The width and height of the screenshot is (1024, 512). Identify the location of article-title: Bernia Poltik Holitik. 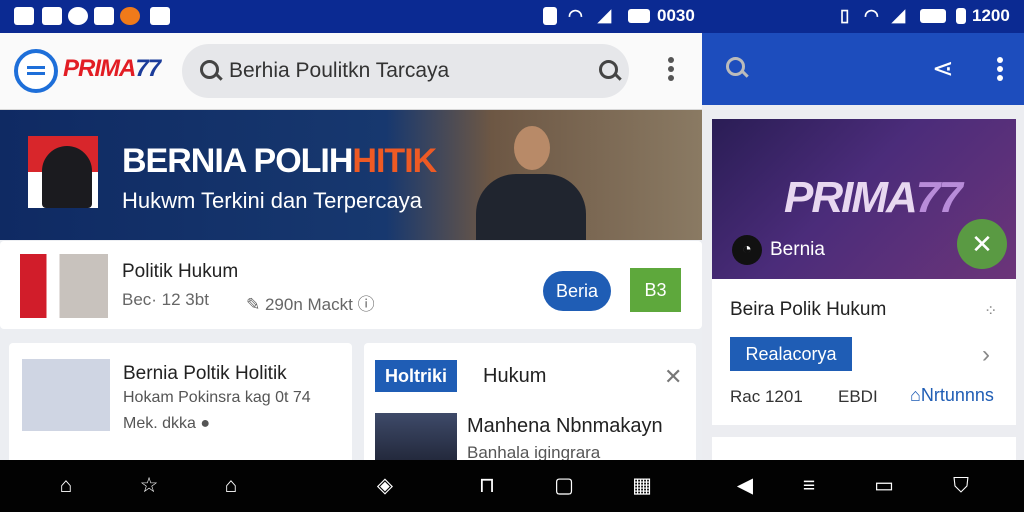
(205, 373).